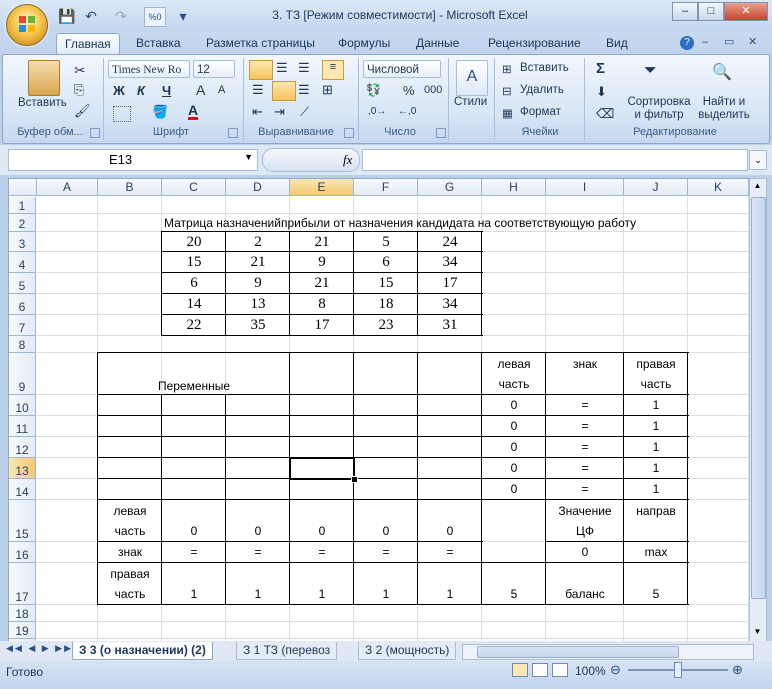  Describe the element at coordinates (287, 651) in the screenshot. I see `sheet-tab: З 1 ТЗ (перевоз` at that location.